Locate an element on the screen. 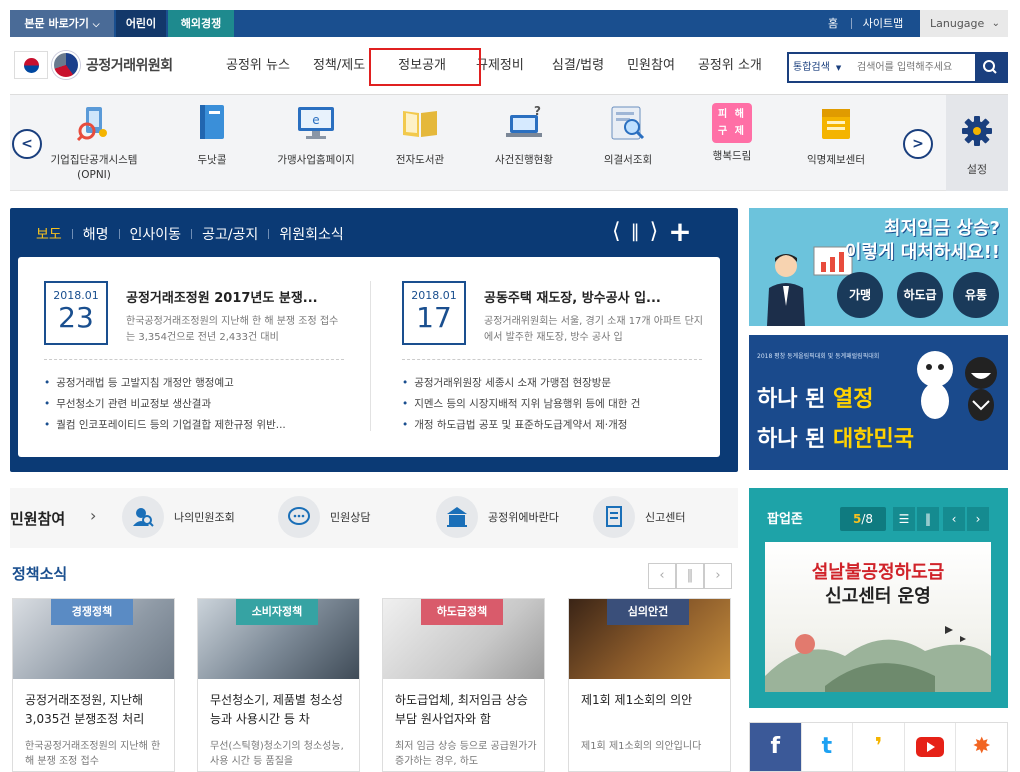  popup-banner: 설날불공정하도급 신고센터 운영 is located at coordinates (878, 617).